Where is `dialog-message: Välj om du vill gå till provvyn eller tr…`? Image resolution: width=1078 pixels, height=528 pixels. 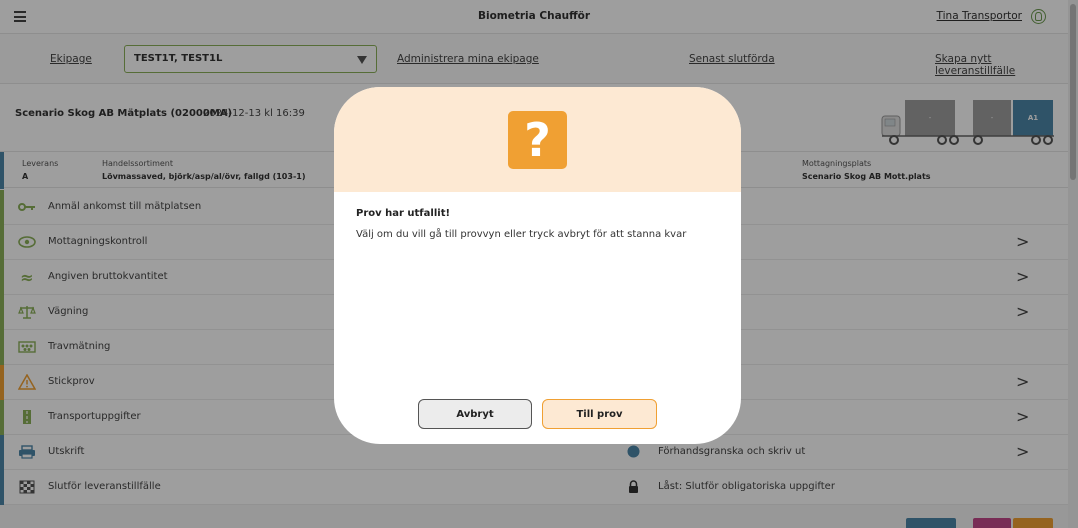
dialog-message: Välj om du vill gå till provvyn eller tr… is located at coordinates (521, 234).